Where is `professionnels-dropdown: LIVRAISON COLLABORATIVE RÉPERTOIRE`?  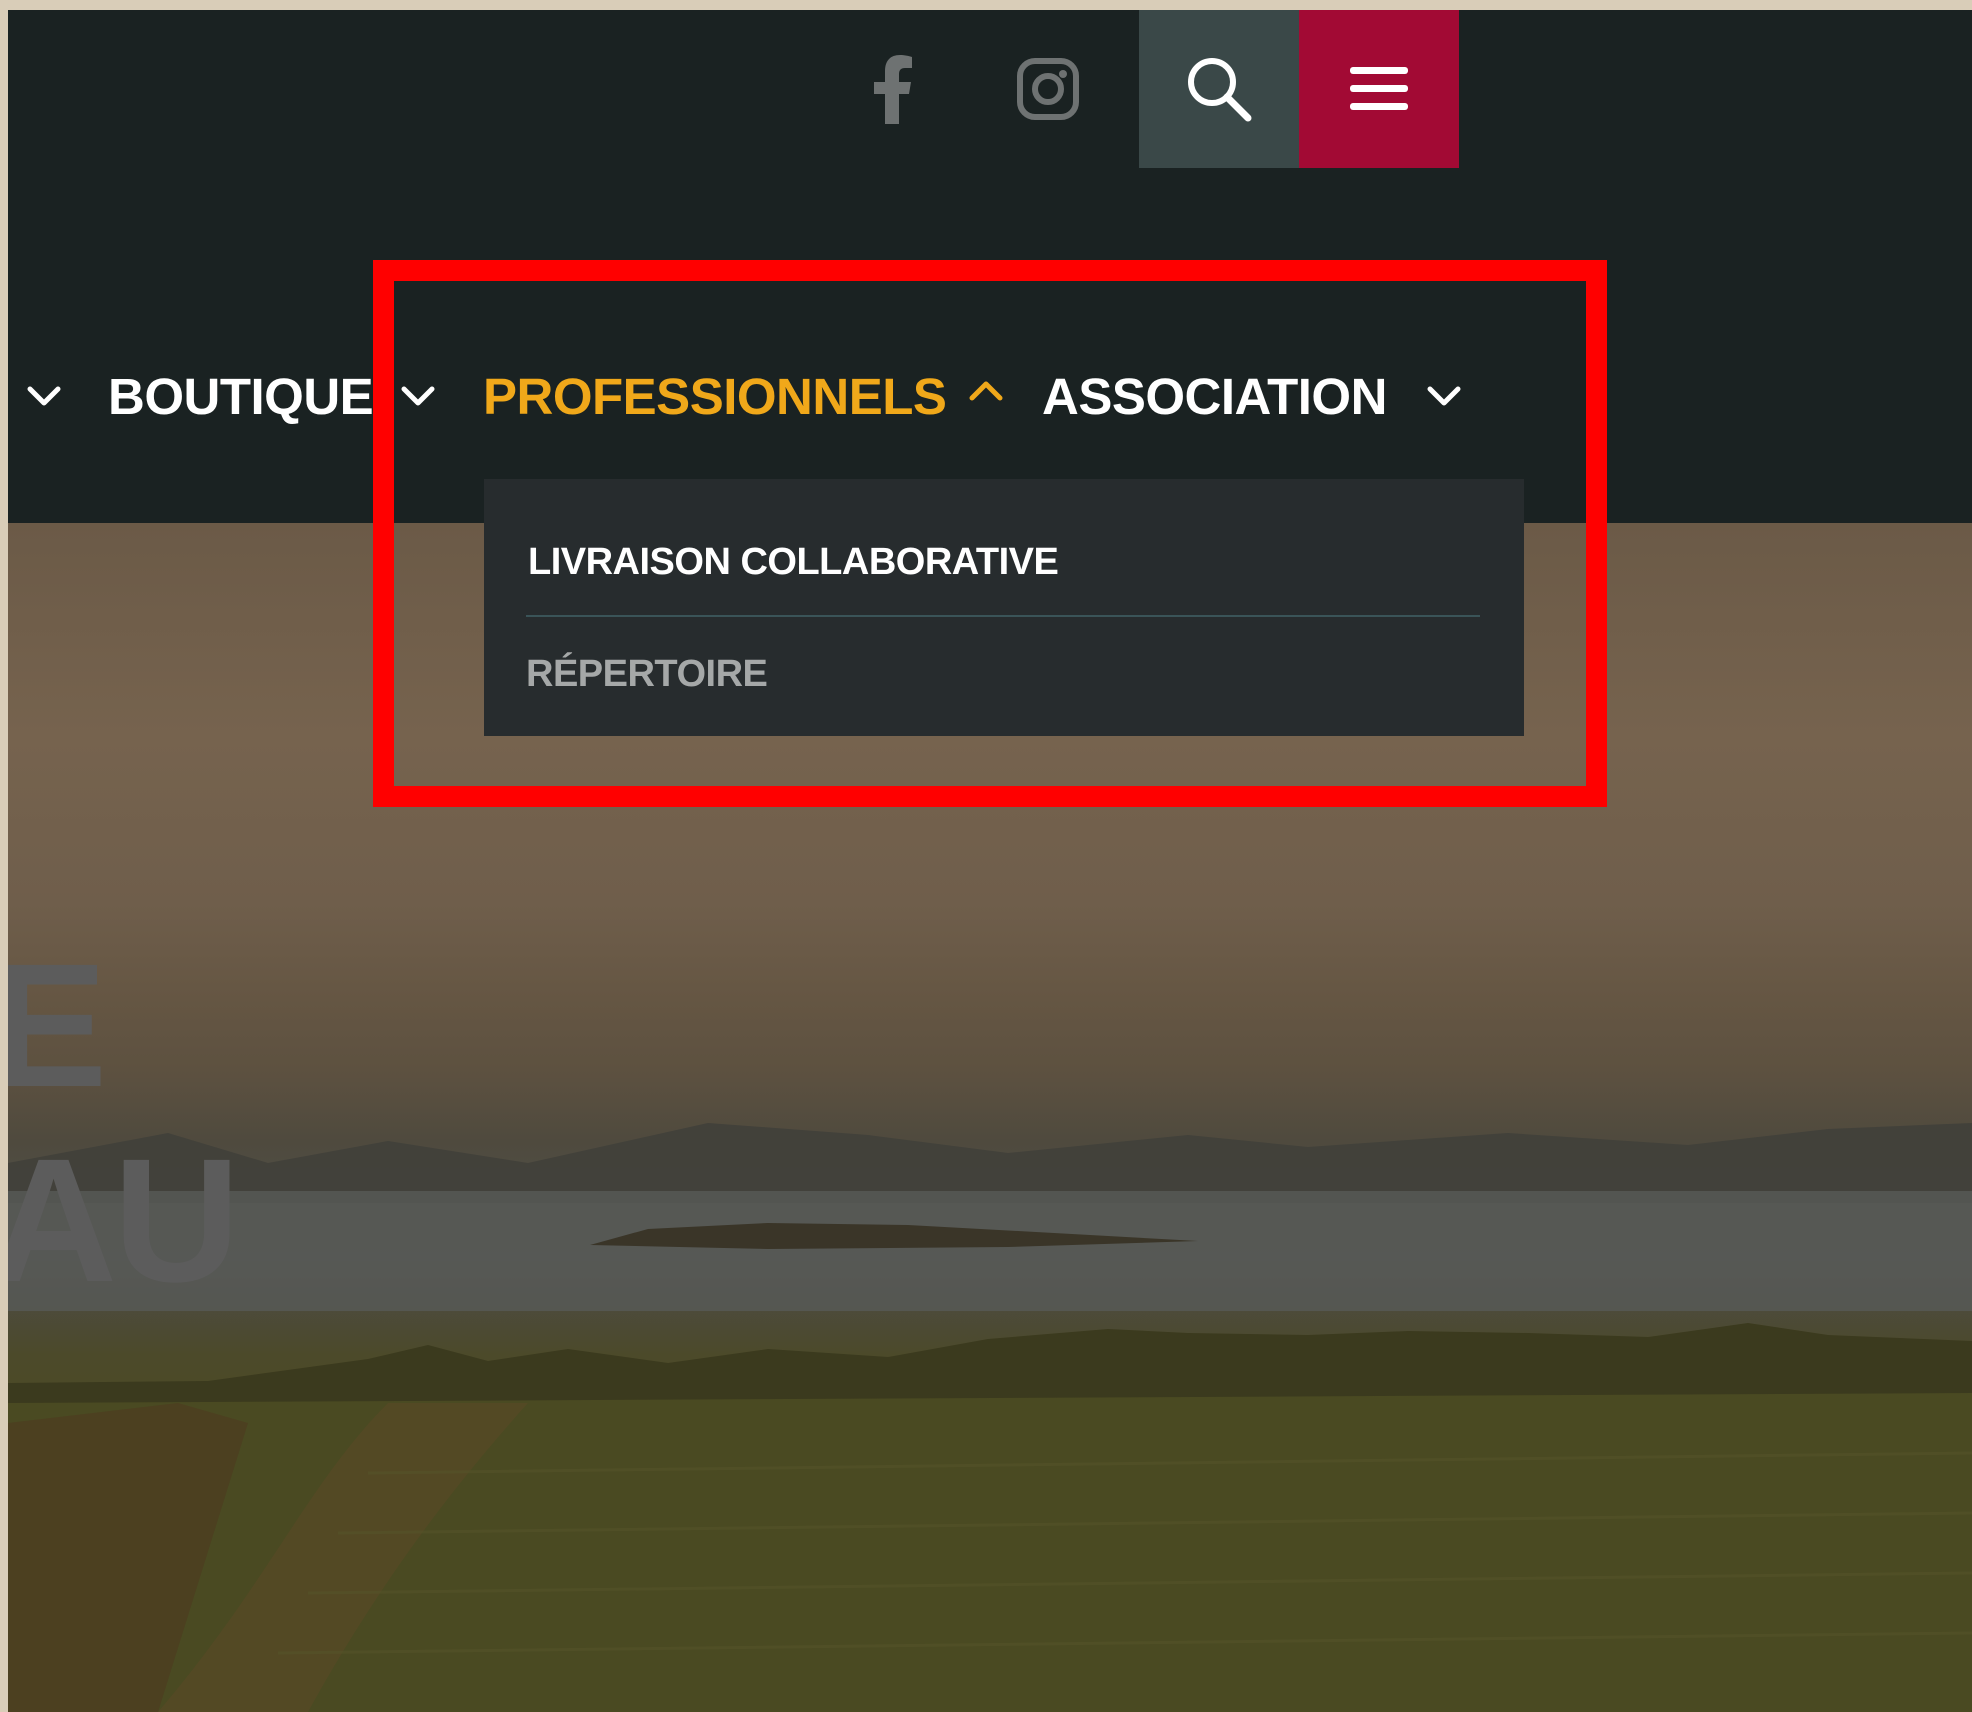
professionnels-dropdown: LIVRAISON COLLABORATIVE RÉPERTOIRE is located at coordinates (1004, 607).